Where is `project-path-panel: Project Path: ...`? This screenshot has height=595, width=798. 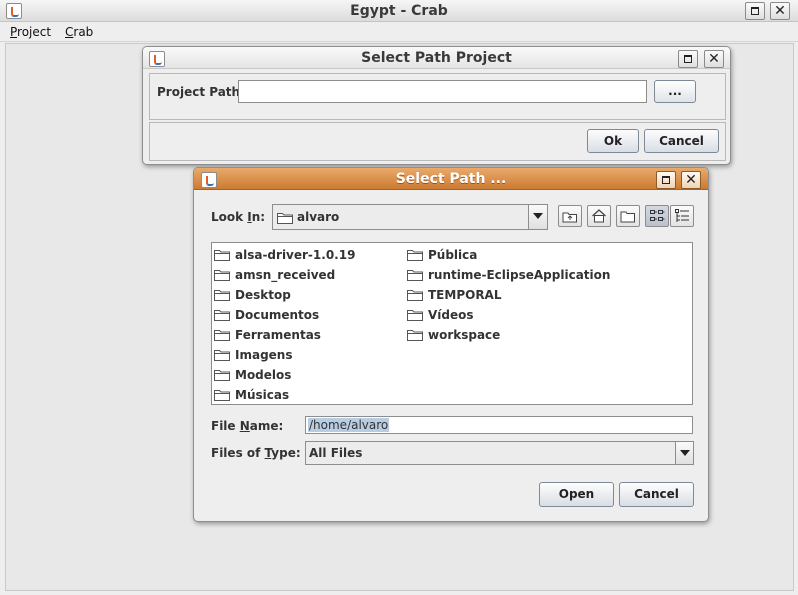
project-path-panel: Project Path: ... is located at coordinates (437, 96).